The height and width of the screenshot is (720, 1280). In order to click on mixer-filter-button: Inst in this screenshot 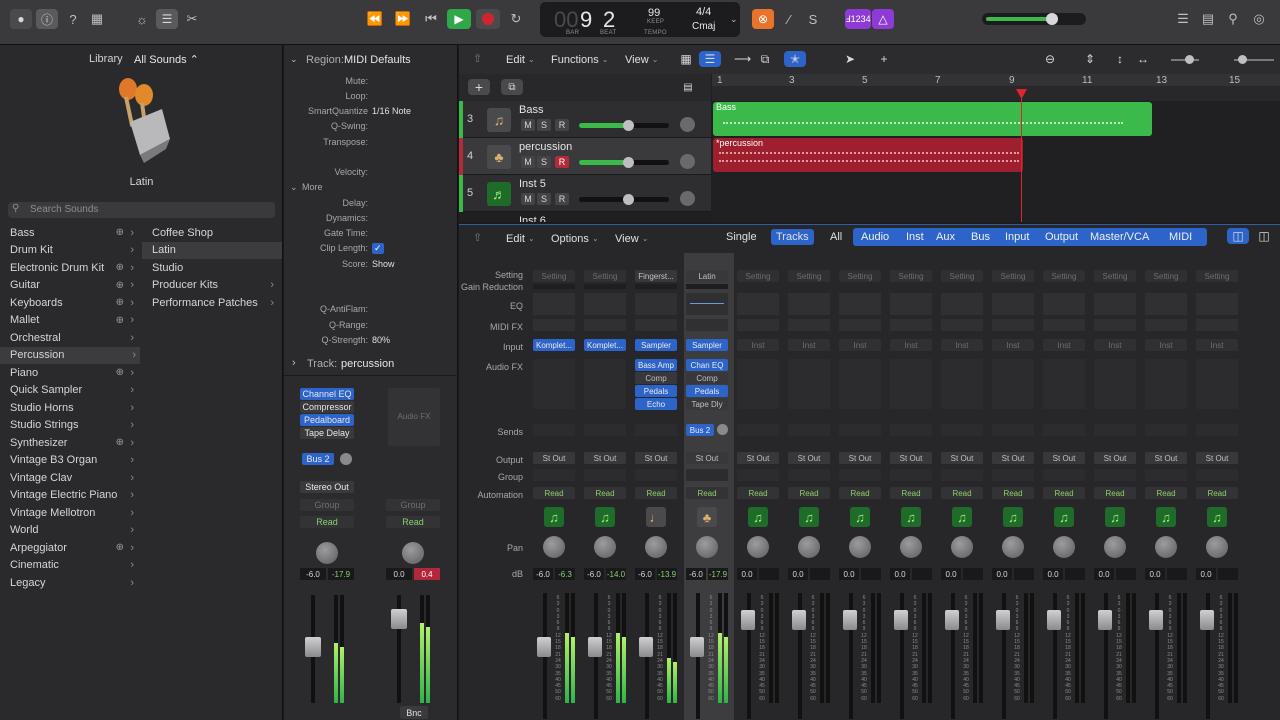, I will do `click(915, 237)`.